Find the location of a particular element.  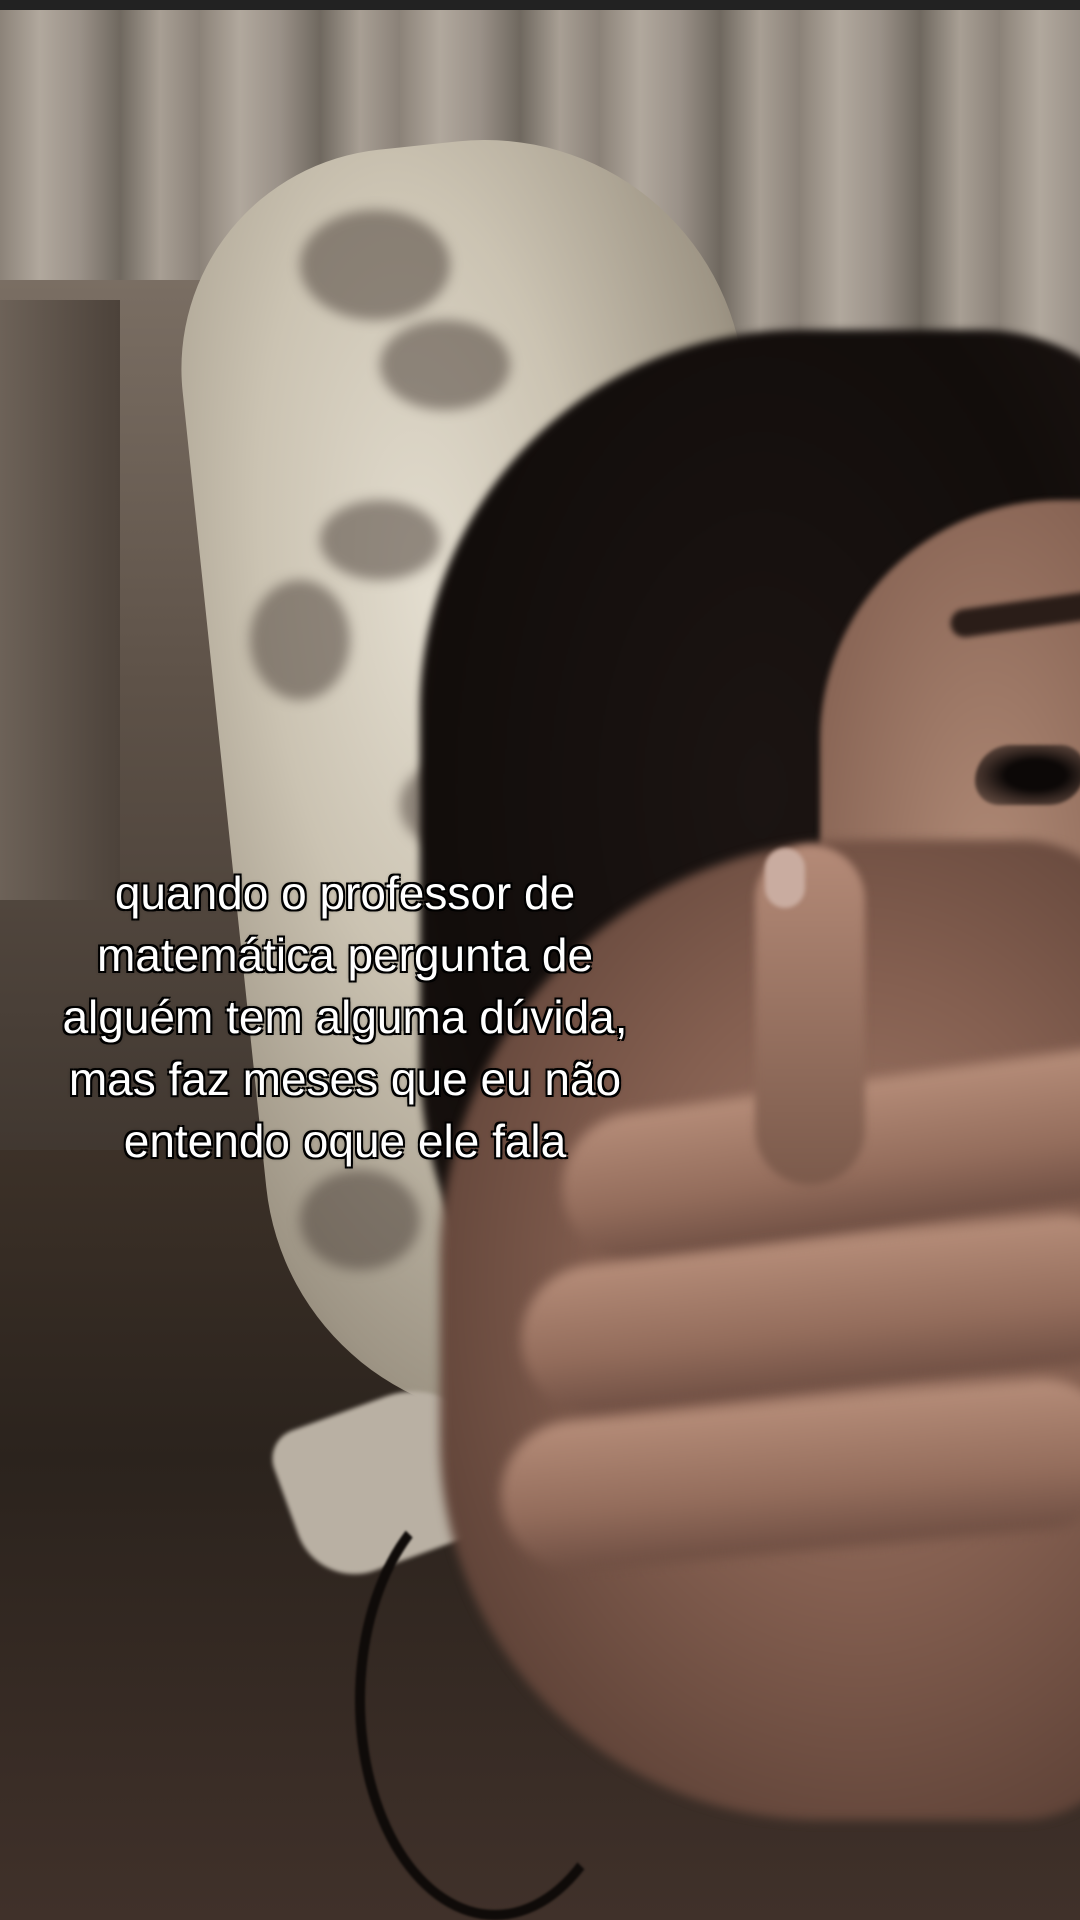

wrist-bracelet is located at coordinates (495, 1700).